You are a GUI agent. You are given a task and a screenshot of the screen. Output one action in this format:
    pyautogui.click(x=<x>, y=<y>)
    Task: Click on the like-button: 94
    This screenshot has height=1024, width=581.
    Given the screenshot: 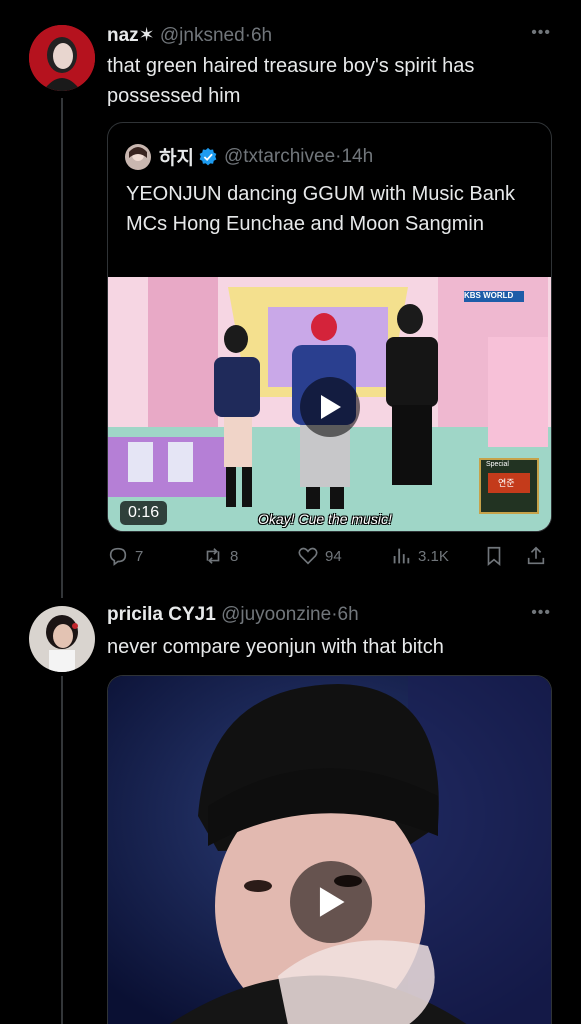 What is the action you would take?
    pyautogui.click(x=319, y=556)
    